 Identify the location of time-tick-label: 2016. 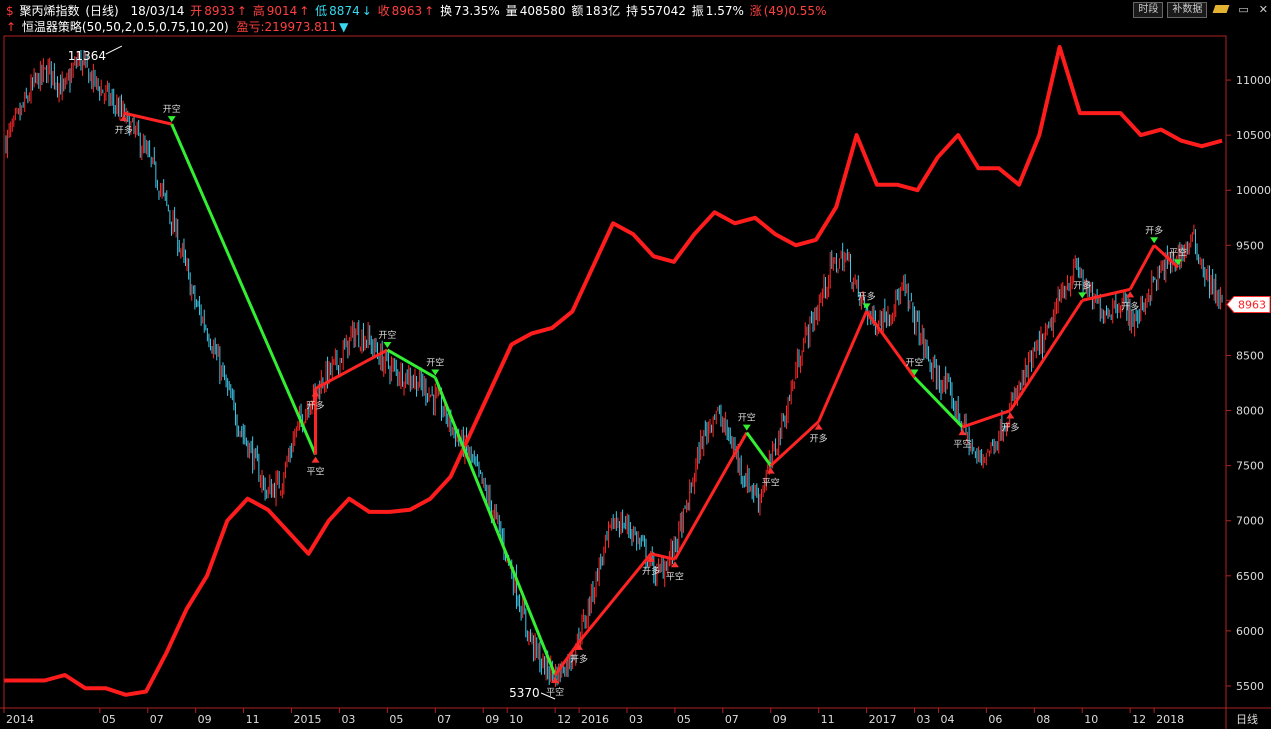
(595, 719).